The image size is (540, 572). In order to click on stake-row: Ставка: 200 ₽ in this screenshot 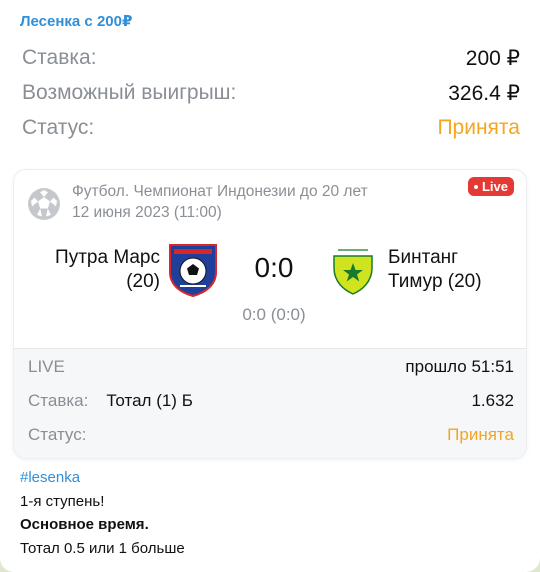, I will do `click(271, 58)`.